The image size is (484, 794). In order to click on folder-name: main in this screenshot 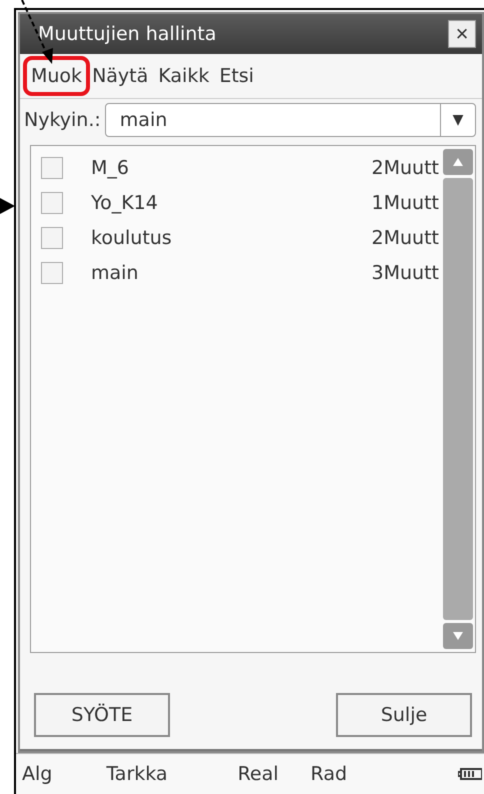, I will do `click(115, 273)`.